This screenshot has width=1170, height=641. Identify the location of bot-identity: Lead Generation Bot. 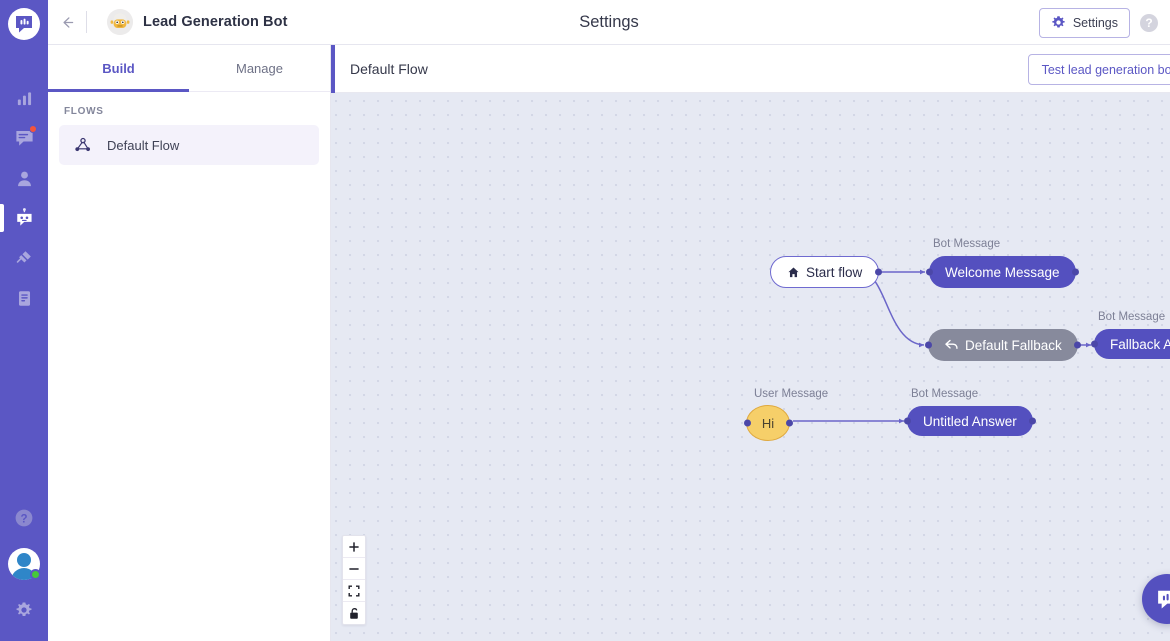
(197, 22).